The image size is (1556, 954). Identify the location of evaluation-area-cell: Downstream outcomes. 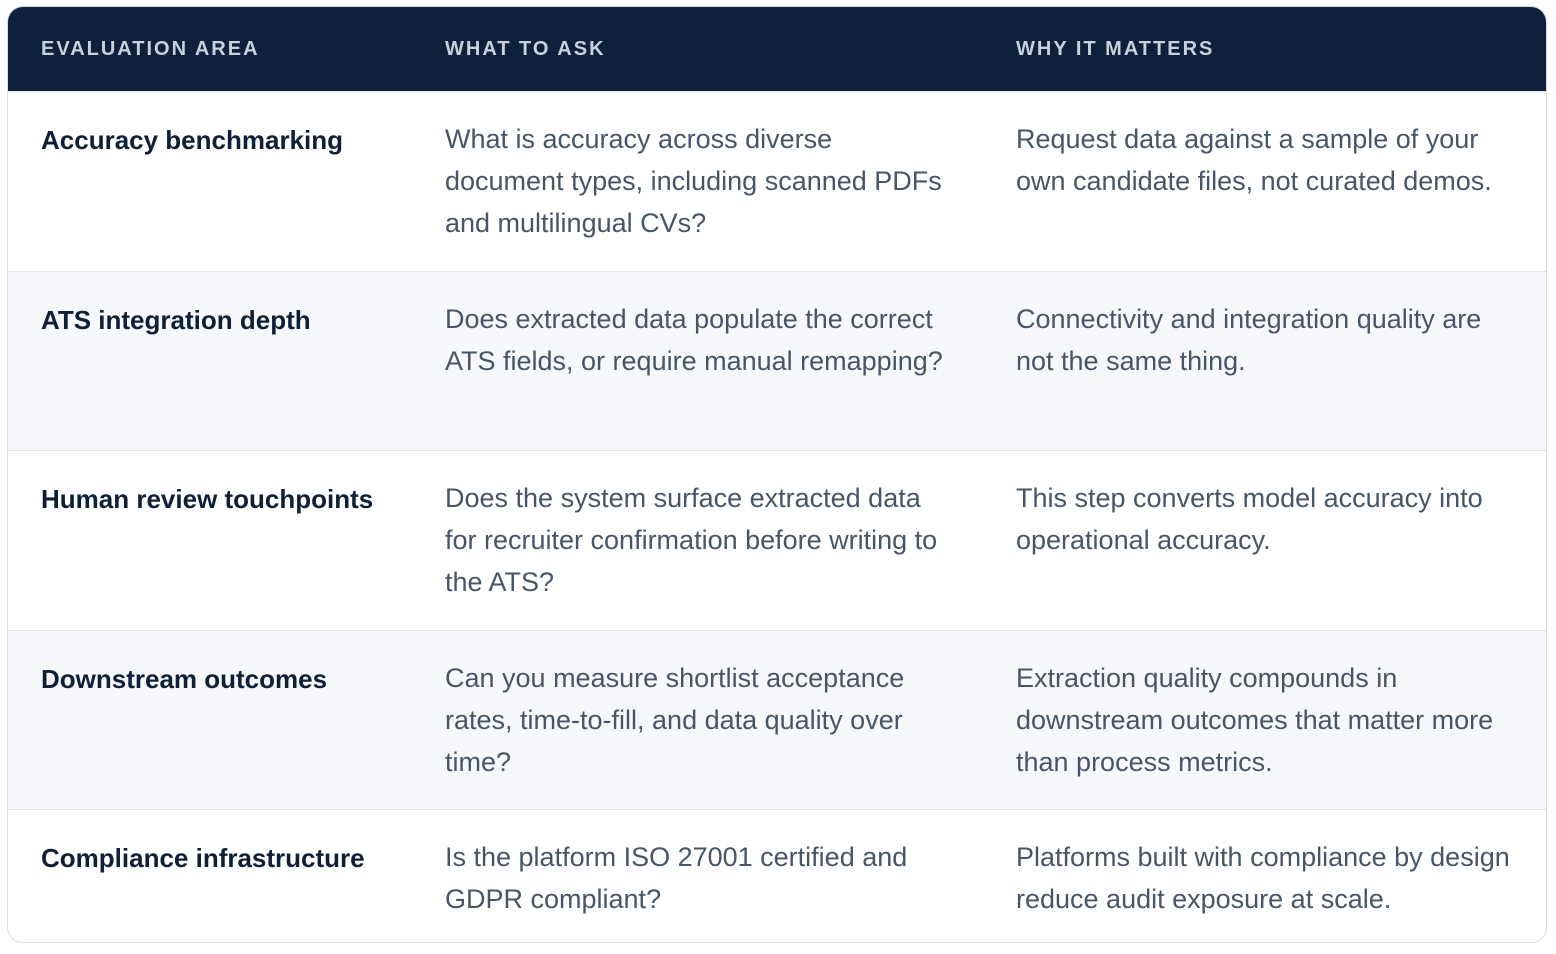
(184, 679).